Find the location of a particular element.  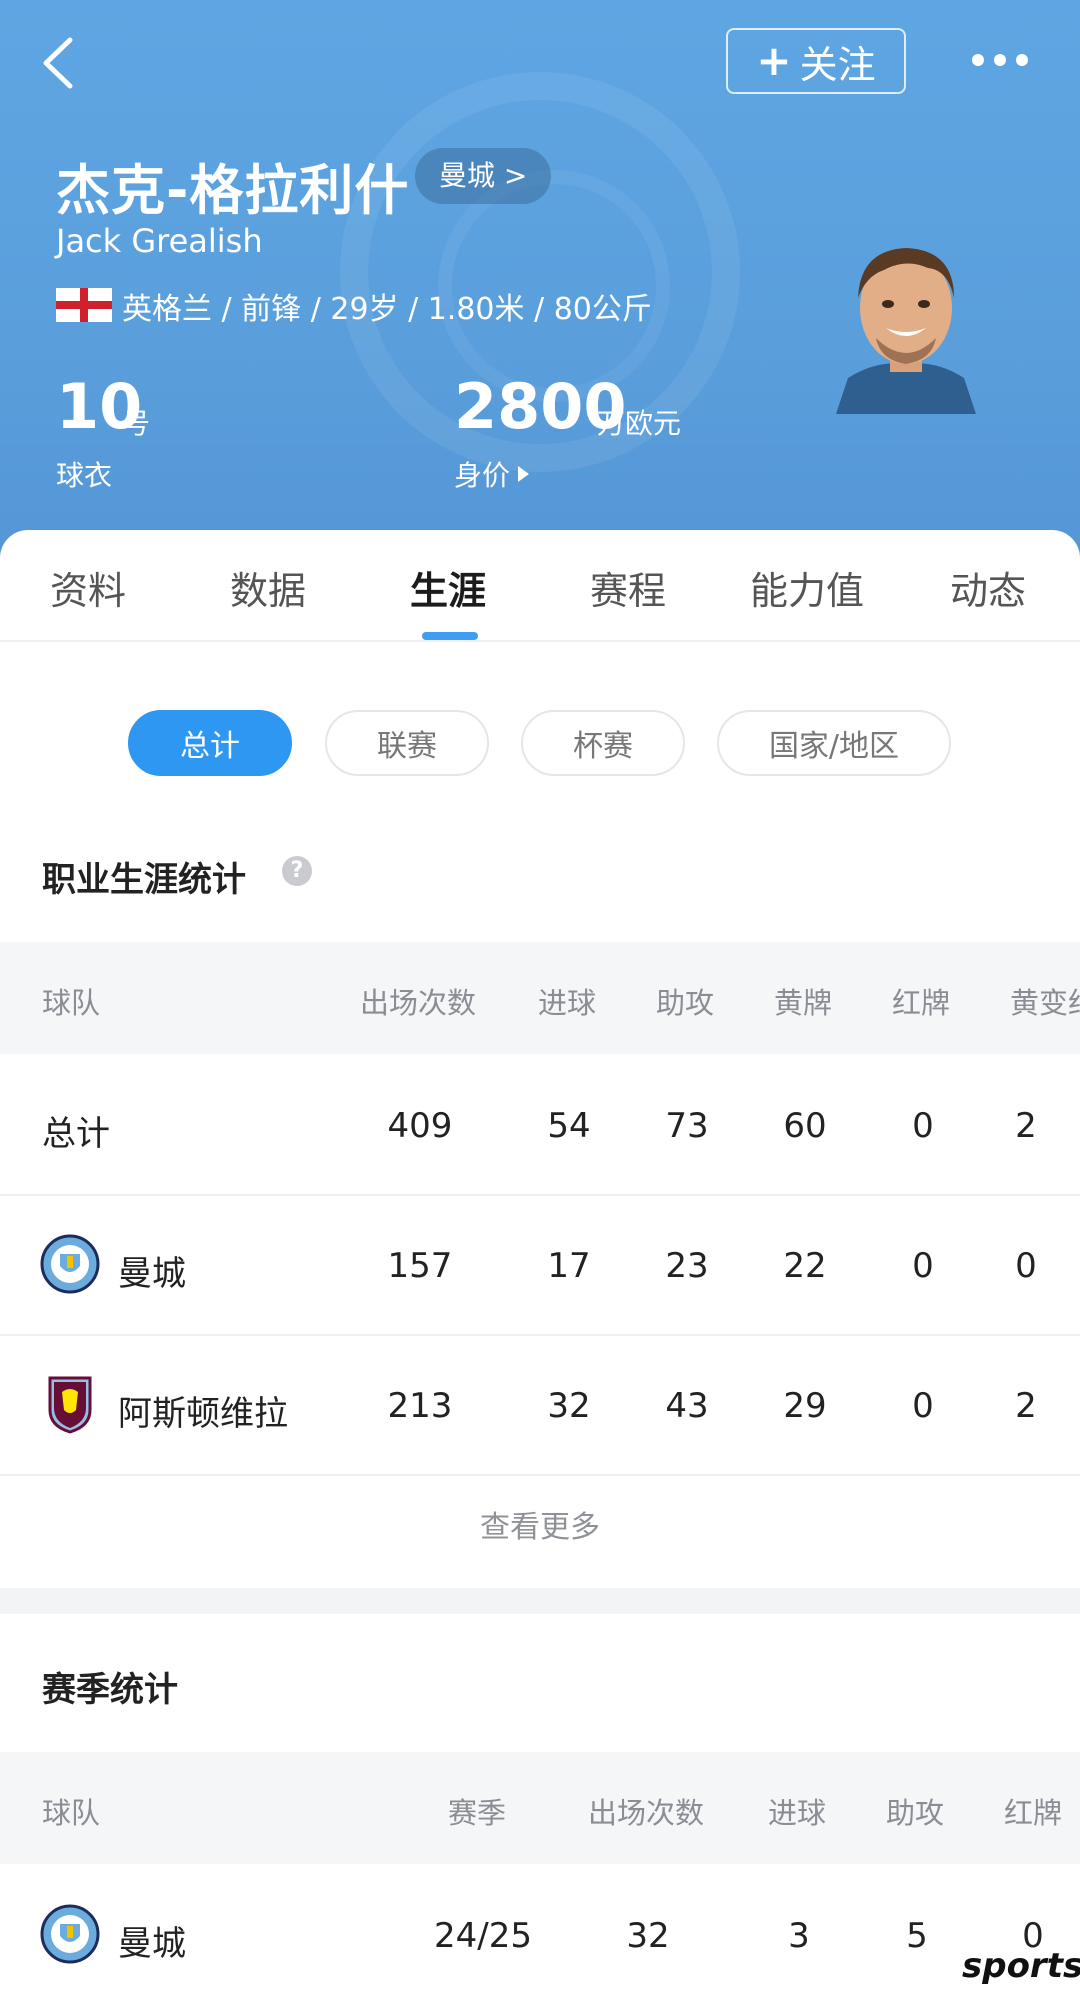

career-stats-title: 职业生涯统计 is located at coordinates (144, 880).